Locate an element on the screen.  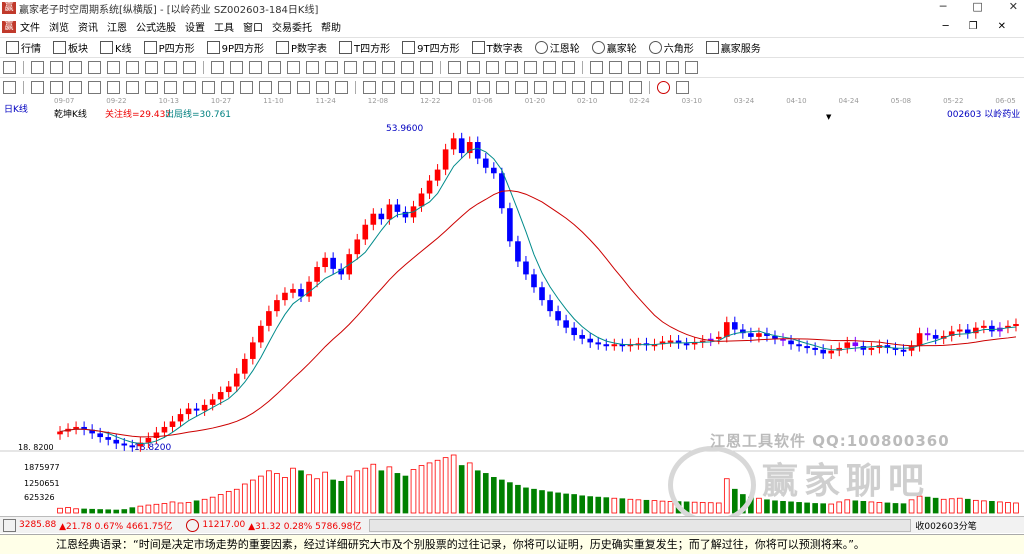
diamond-3-icon is located at coordinates (331, 67).